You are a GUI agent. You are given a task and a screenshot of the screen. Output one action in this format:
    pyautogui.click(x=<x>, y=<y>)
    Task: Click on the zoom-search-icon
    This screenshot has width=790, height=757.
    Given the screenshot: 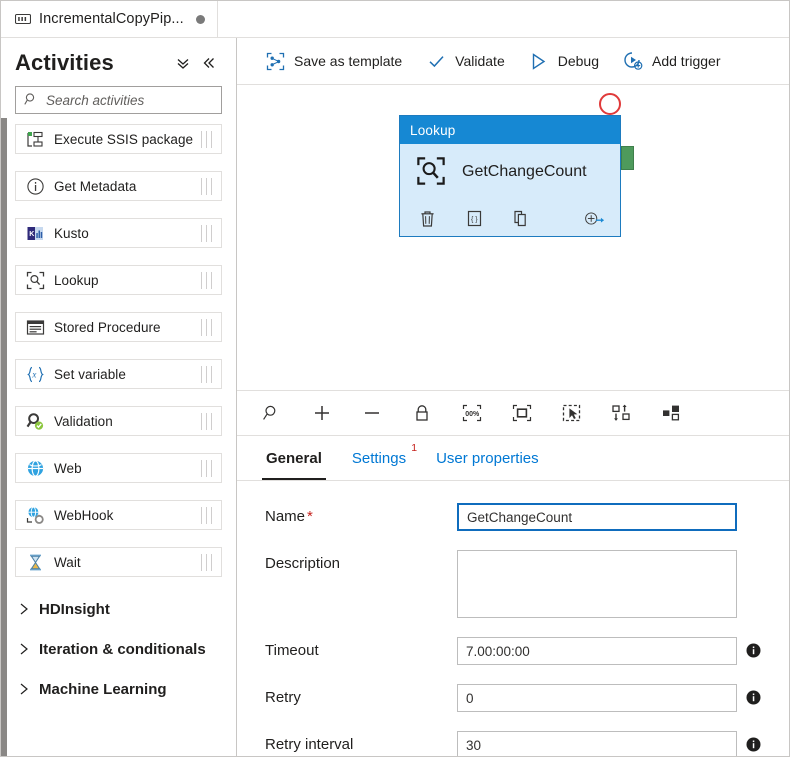 What is the action you would take?
    pyautogui.click(x=272, y=413)
    